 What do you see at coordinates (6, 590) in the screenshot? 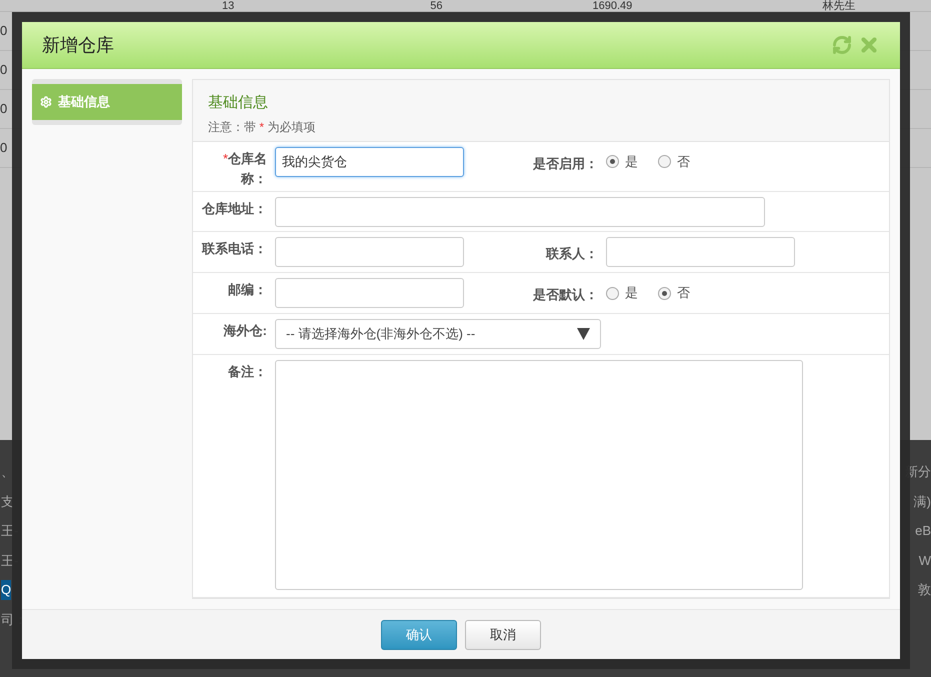
I see `background-text: Q` at bounding box center [6, 590].